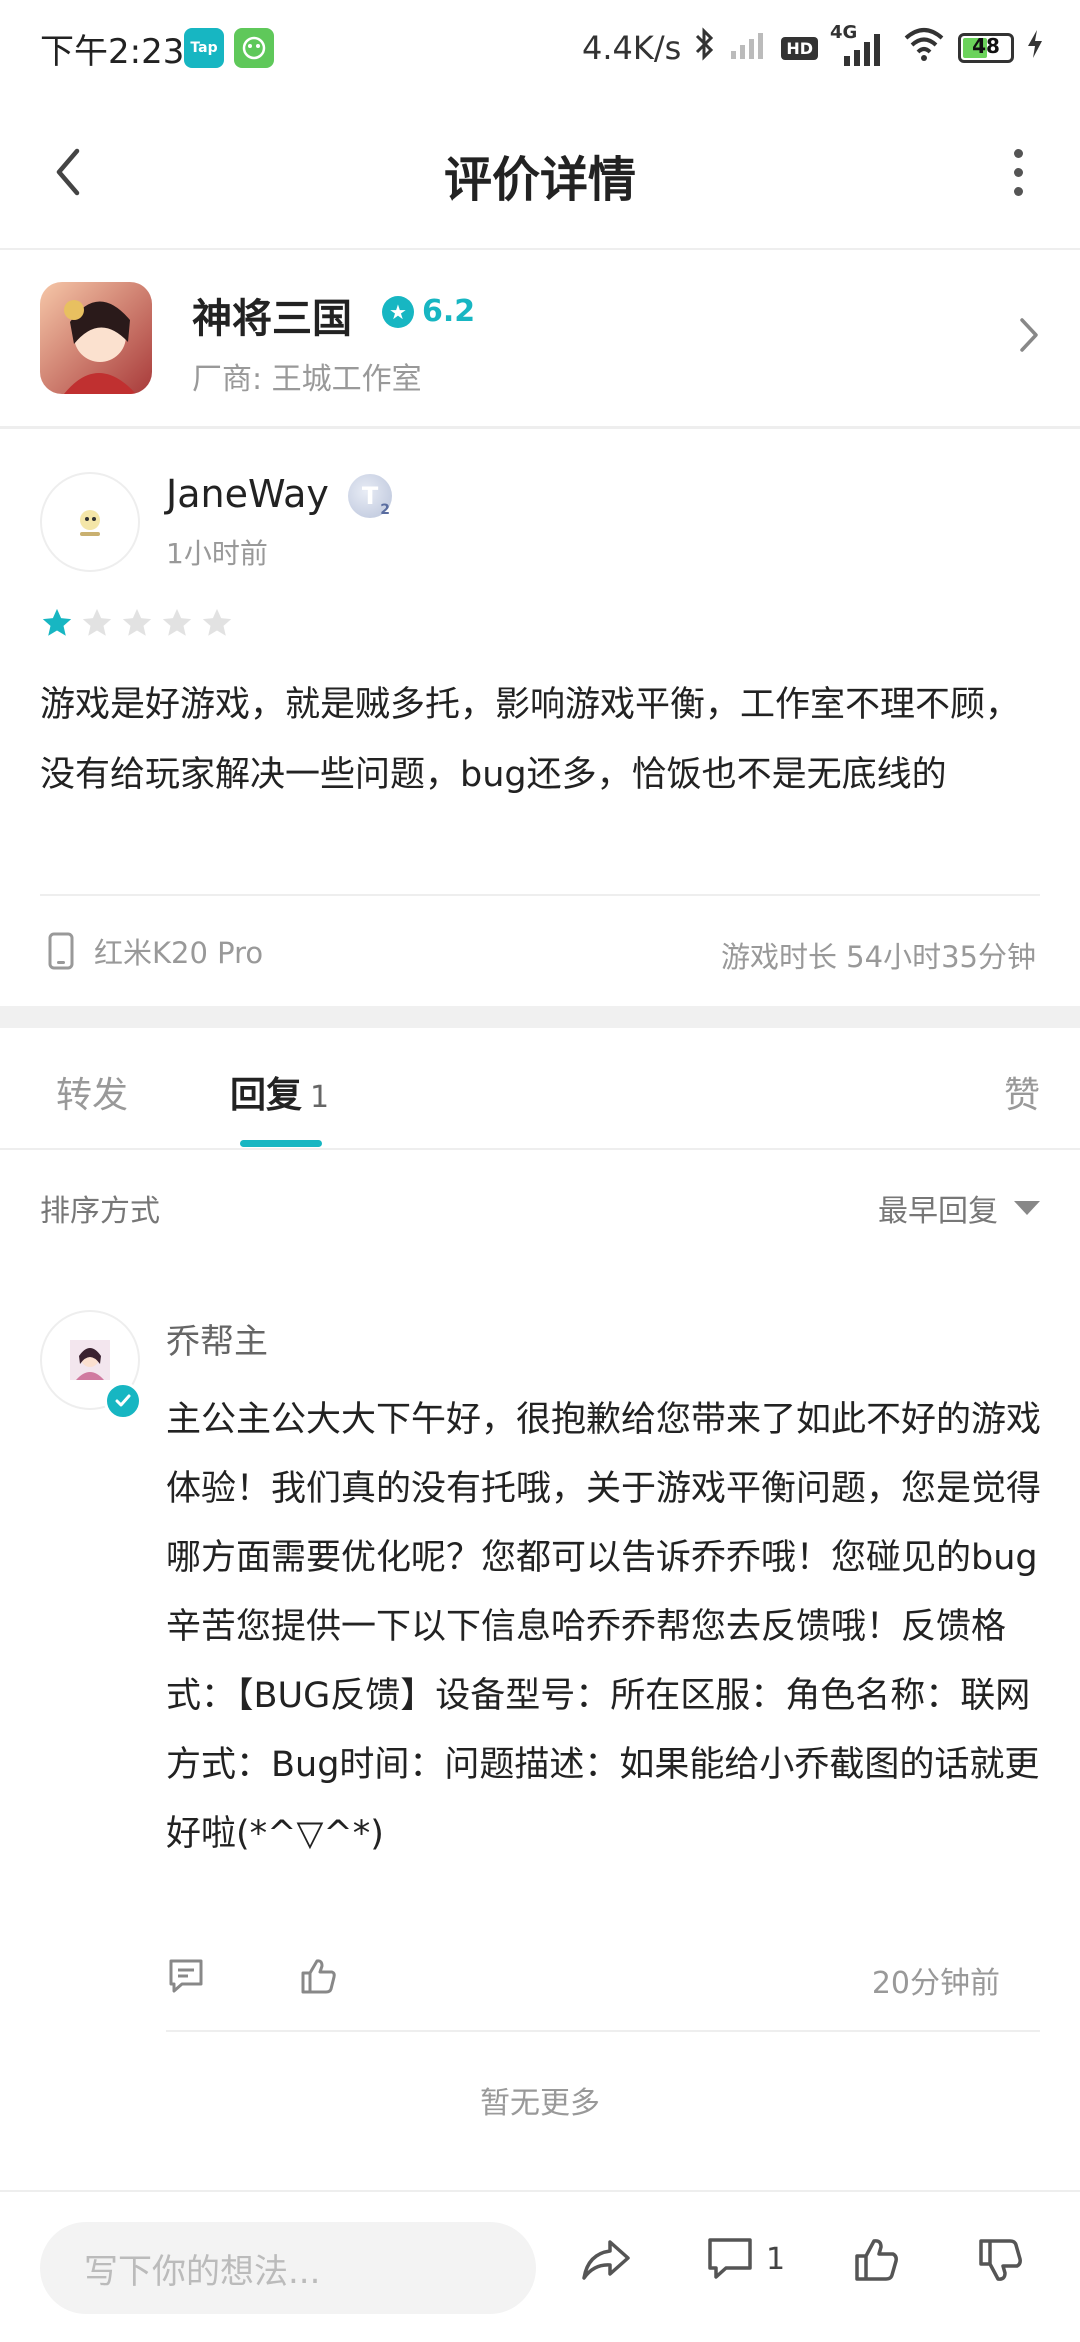 This screenshot has height=2342, width=1080. I want to click on tab-forward-label: 转发, so click(92, 1095).